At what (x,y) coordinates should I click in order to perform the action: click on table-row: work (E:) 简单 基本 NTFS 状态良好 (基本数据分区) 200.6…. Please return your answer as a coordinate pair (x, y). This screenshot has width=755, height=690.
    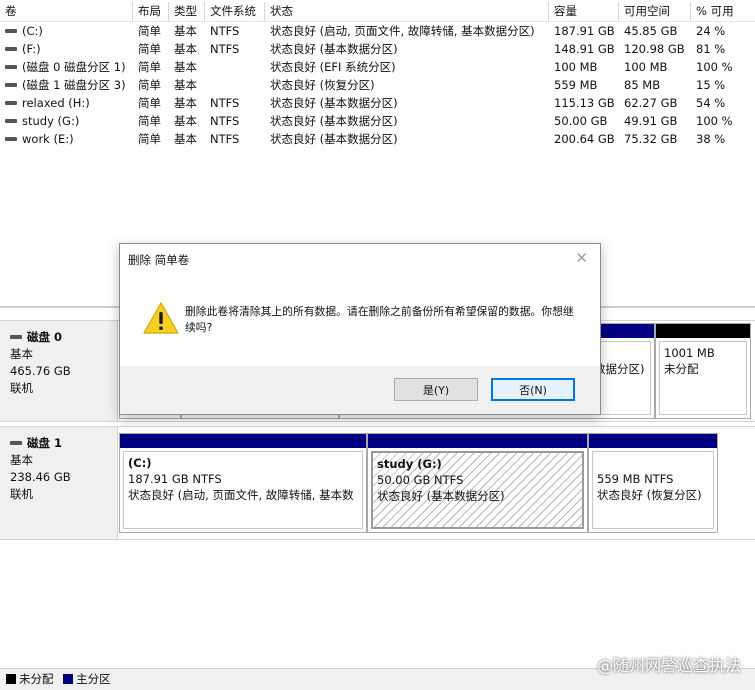
    Looking at the image, I should click on (377, 139).